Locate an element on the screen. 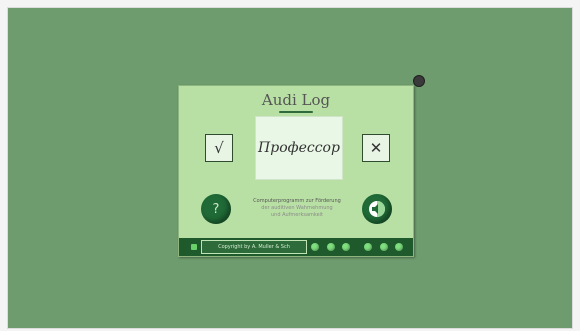 The height and width of the screenshot is (331, 580). app-title: Audi Log is located at coordinates (296, 100).